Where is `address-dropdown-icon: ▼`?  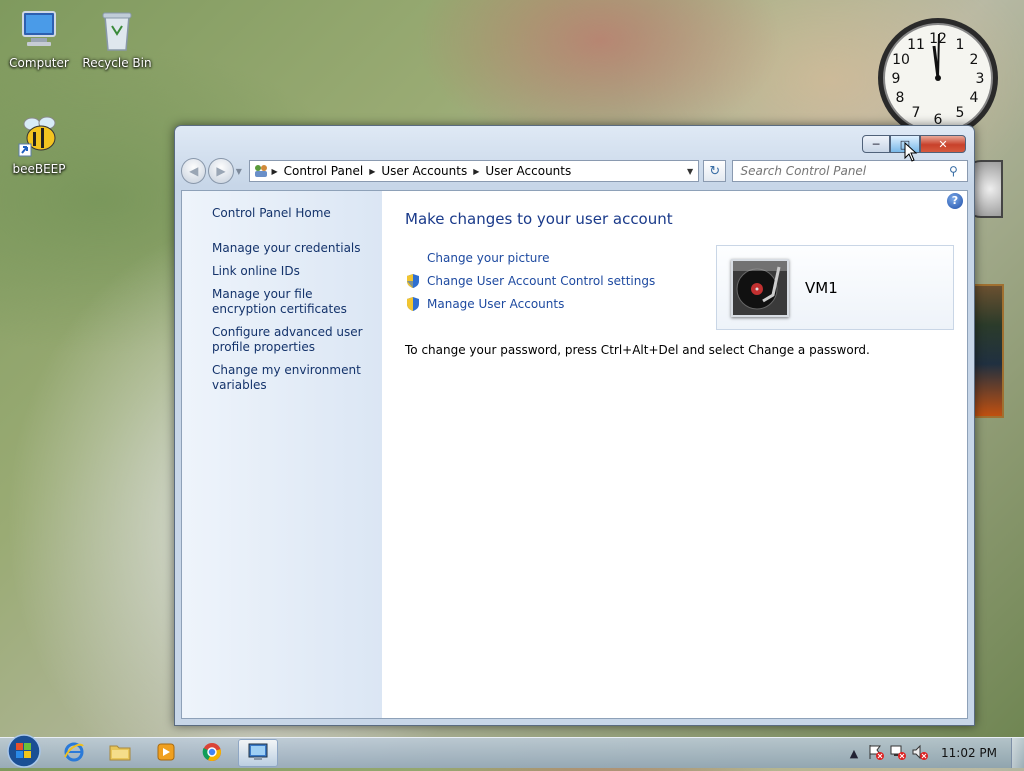 address-dropdown-icon: ▼ is located at coordinates (690, 171).